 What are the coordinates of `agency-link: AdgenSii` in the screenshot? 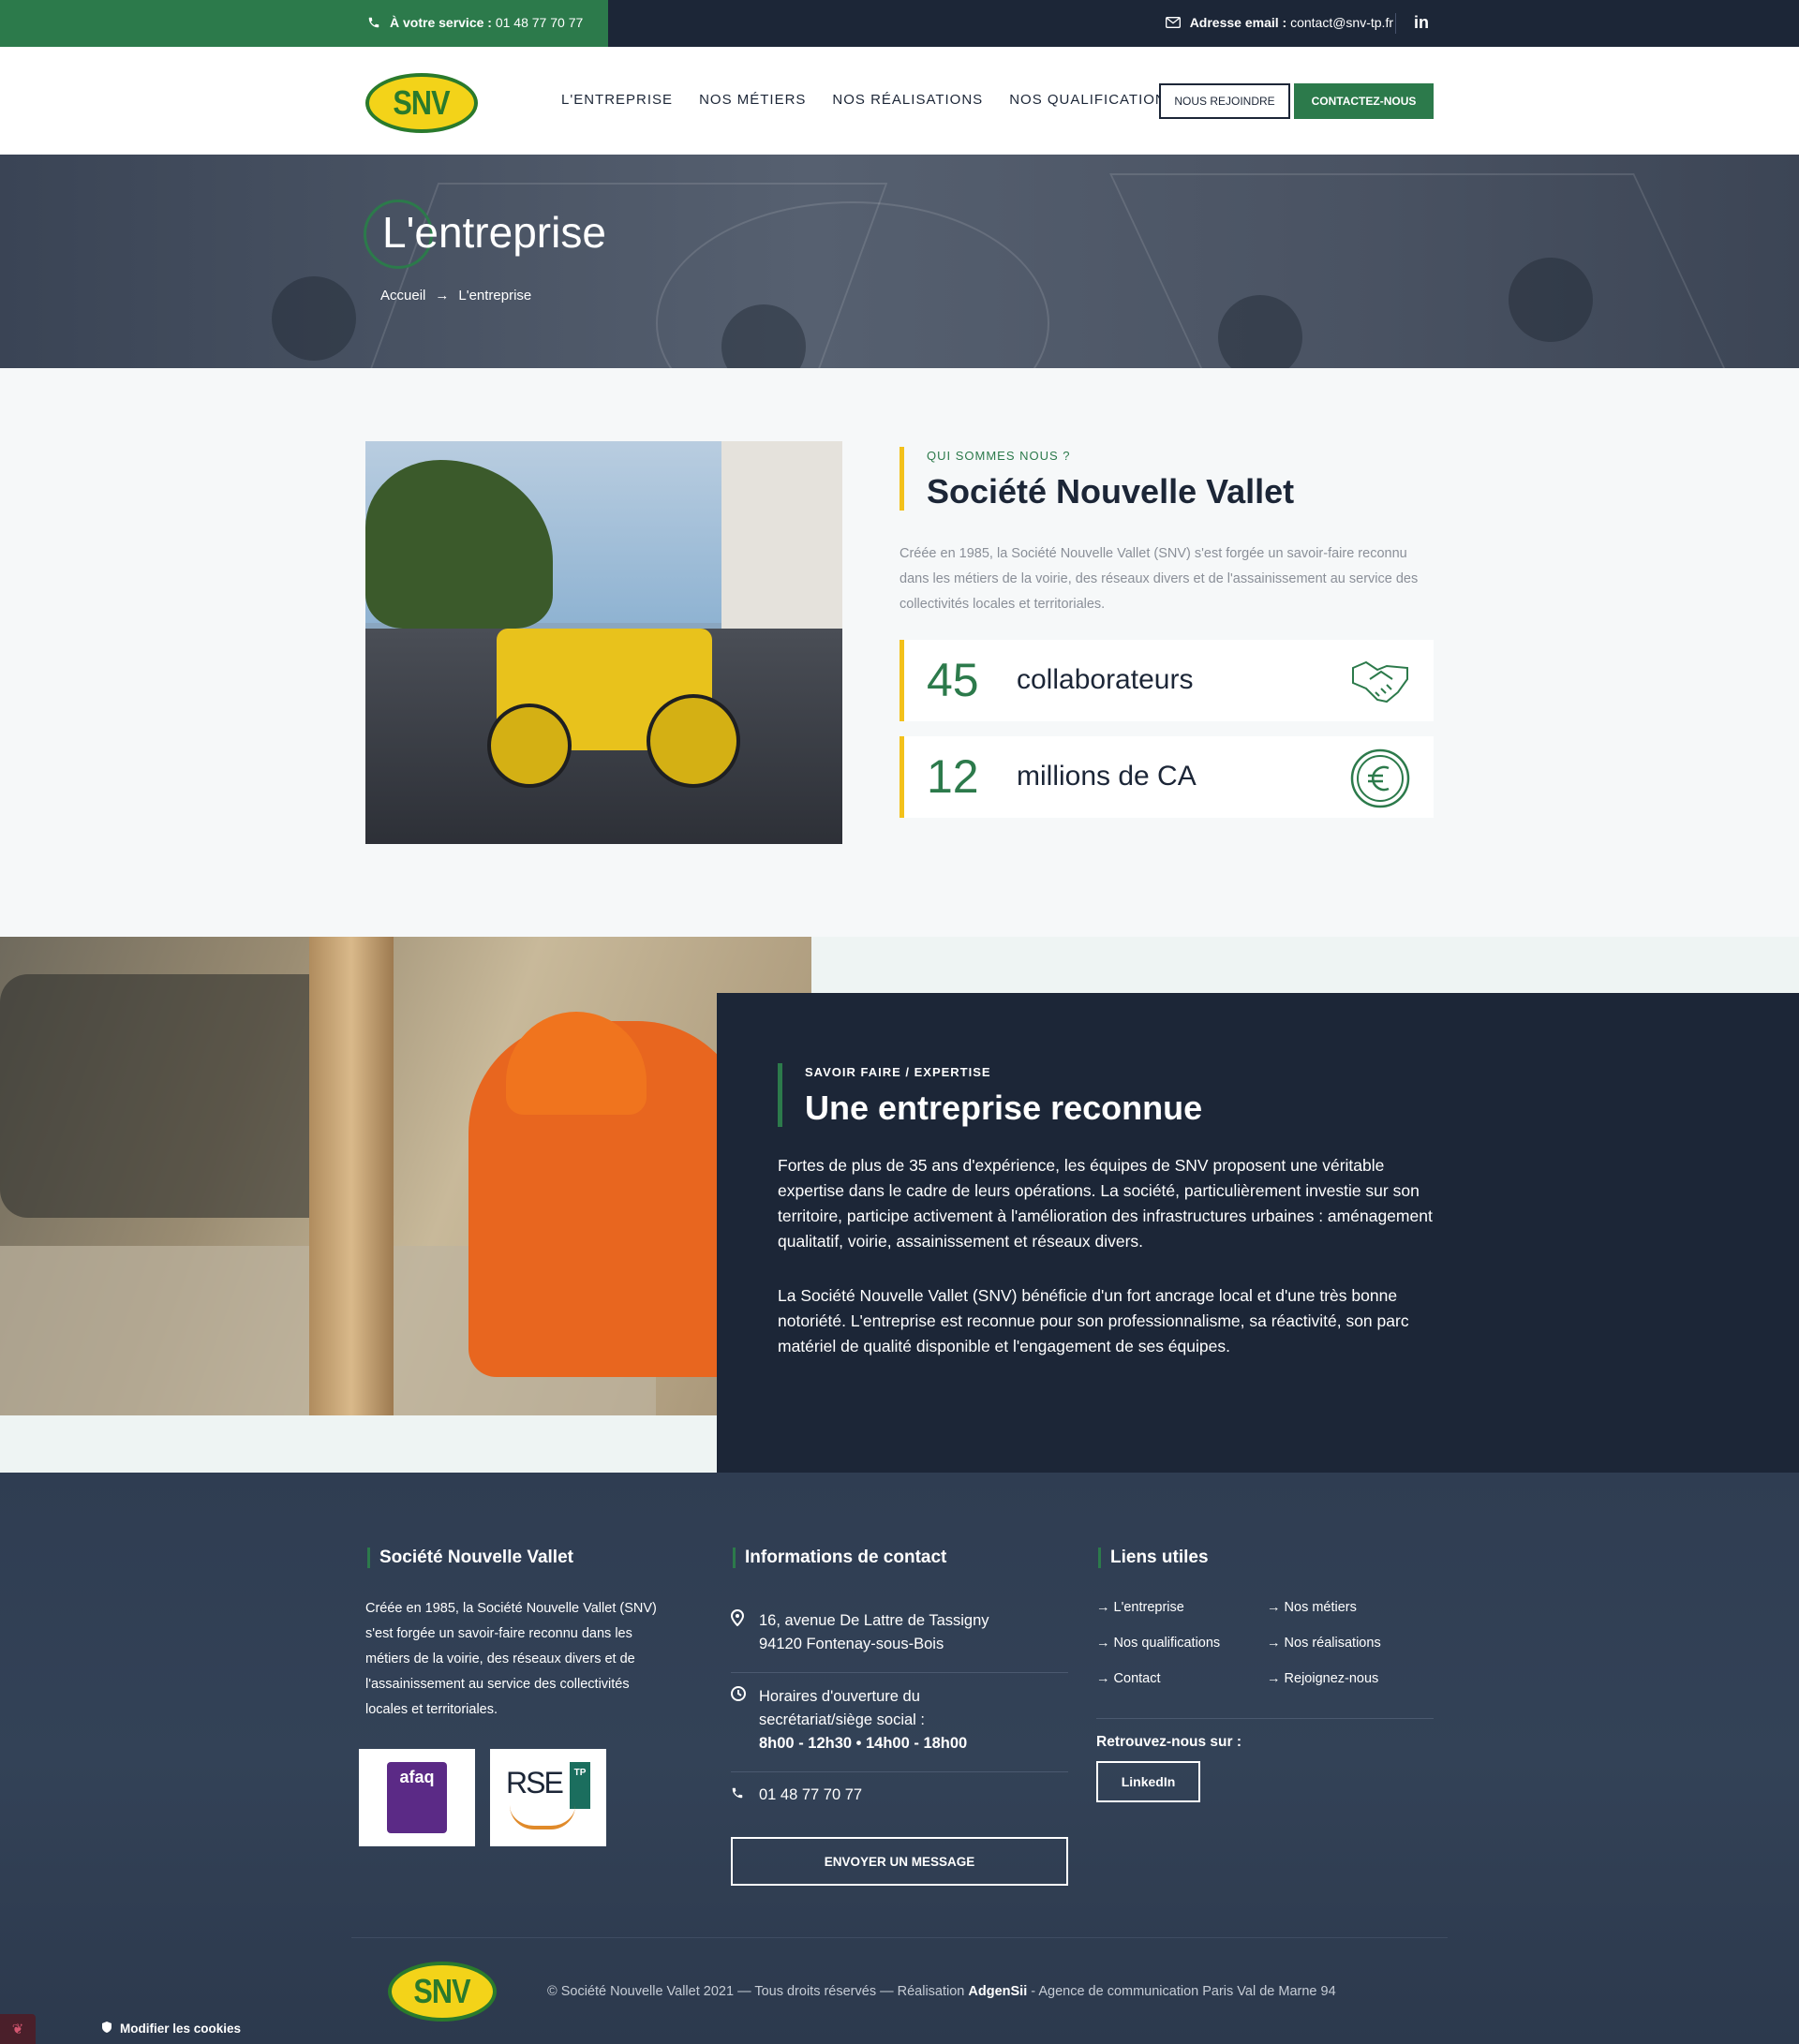 It's located at (998, 1992).